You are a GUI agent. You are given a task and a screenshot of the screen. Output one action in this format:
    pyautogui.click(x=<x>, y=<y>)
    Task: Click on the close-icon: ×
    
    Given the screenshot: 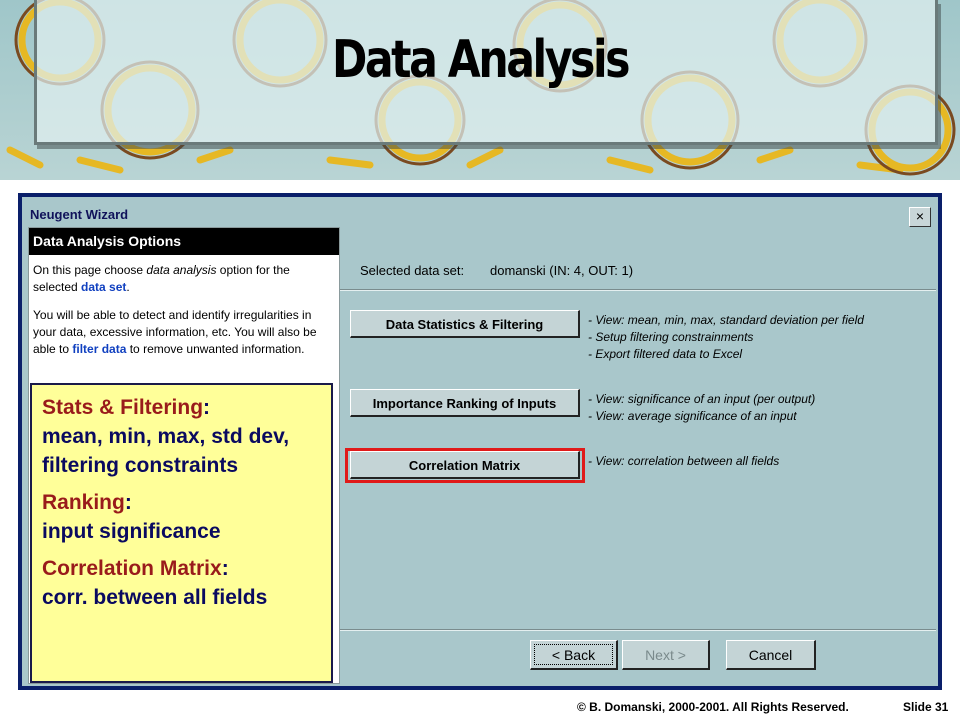 What is the action you would take?
    pyautogui.click(x=920, y=216)
    